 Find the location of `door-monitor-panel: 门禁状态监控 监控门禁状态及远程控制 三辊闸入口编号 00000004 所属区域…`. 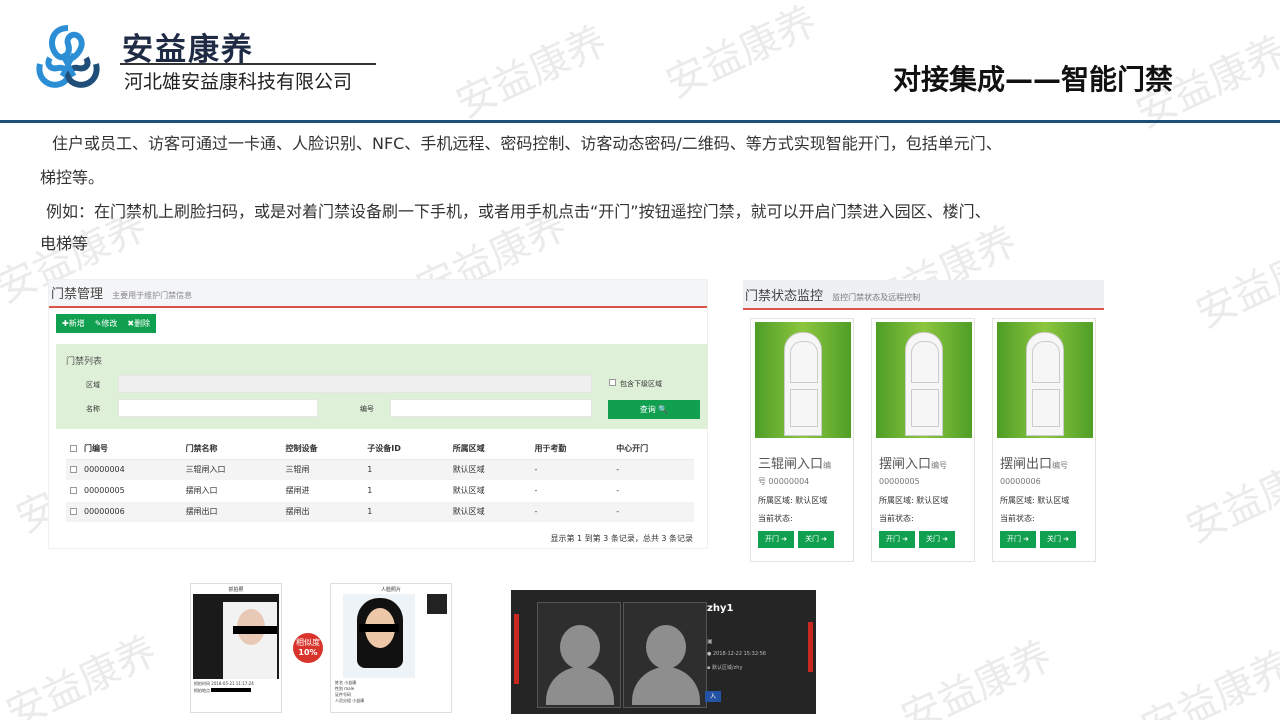

door-monitor-panel: 门禁状态监控 监控门禁状态及远程控制 三辊闸入口编号 00000004 所属区域… is located at coordinates (923, 432).